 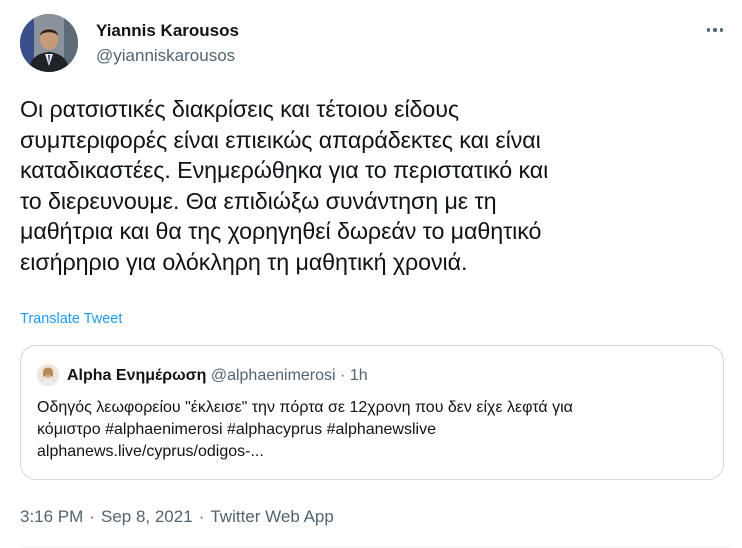 I want to click on quoted-timestamp: 1h, so click(x=359, y=375).